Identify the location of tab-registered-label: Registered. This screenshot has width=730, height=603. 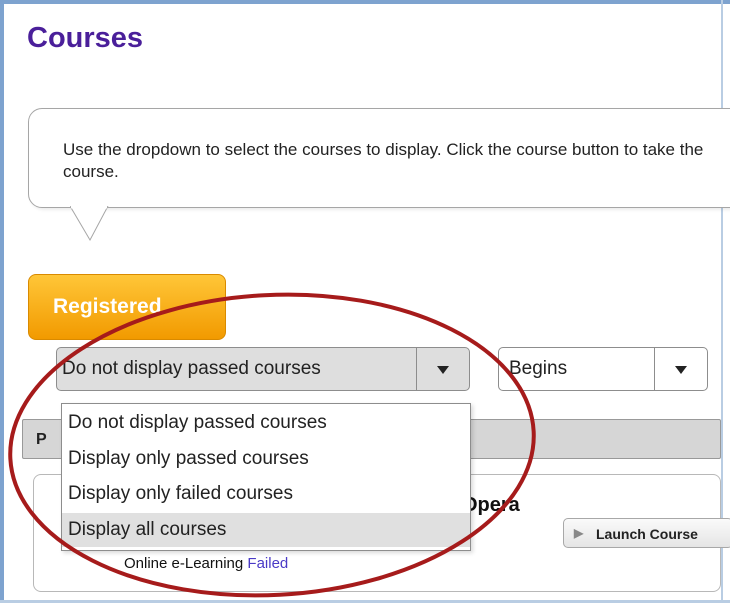
(107, 306).